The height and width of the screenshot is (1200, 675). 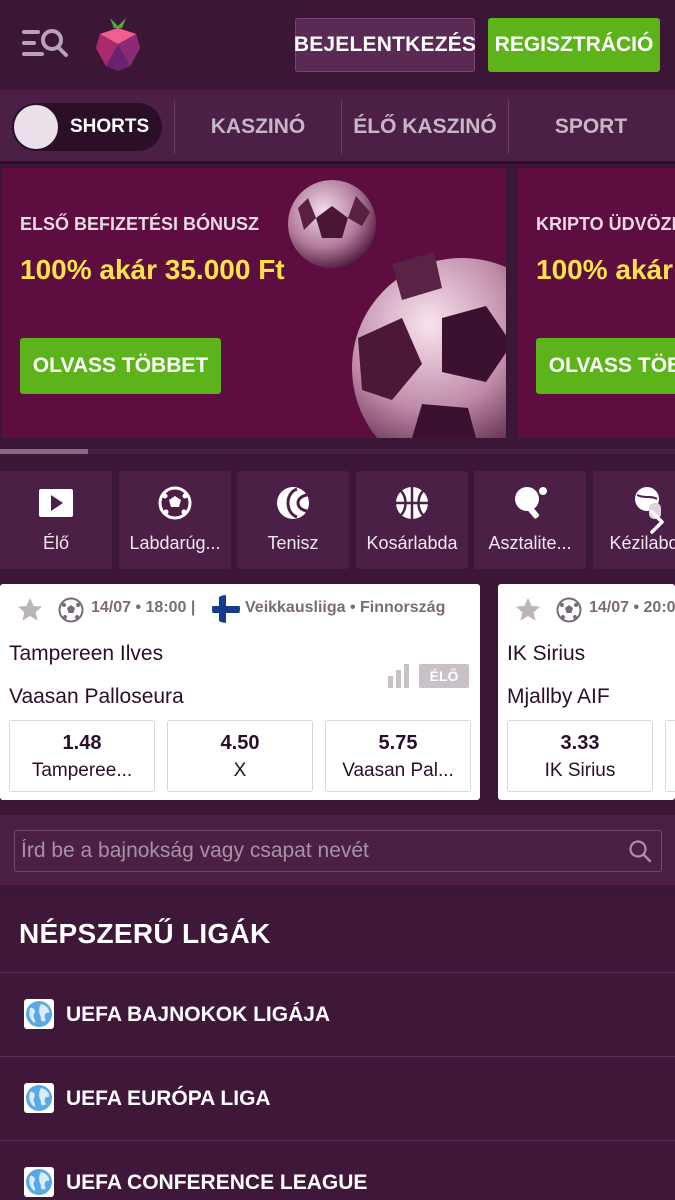 I want to click on search-bar, so click(x=337, y=850).